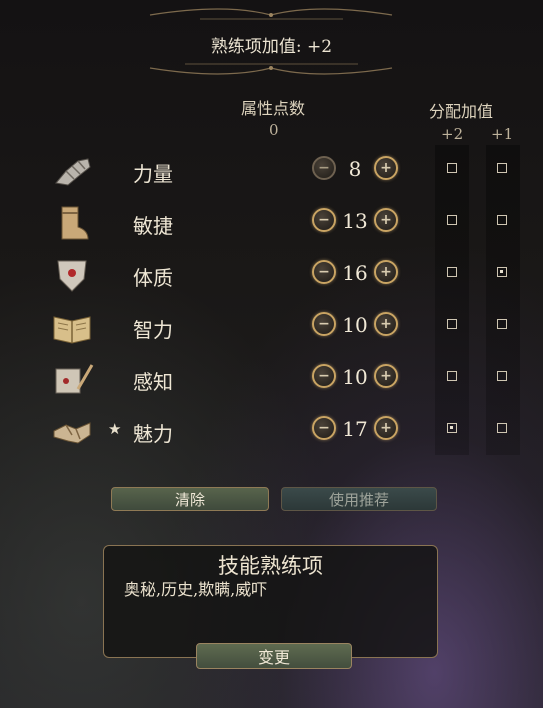 This screenshot has width=543, height=708. Describe the element at coordinates (271, 225) in the screenshot. I see `ability-row-dexterity: 敏捷 − 13 +` at that location.